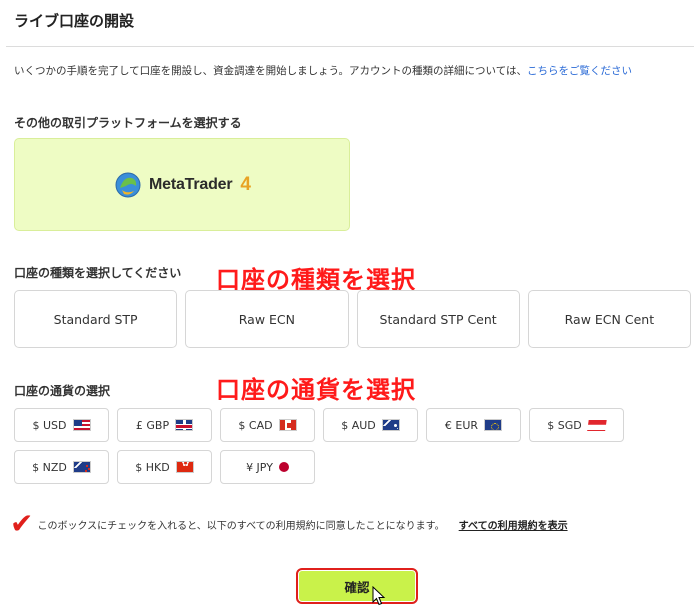 The height and width of the screenshot is (615, 700). What do you see at coordinates (609, 319) in the screenshot?
I see `account-type-raw-ecn-cent: Raw ECN Cent` at bounding box center [609, 319].